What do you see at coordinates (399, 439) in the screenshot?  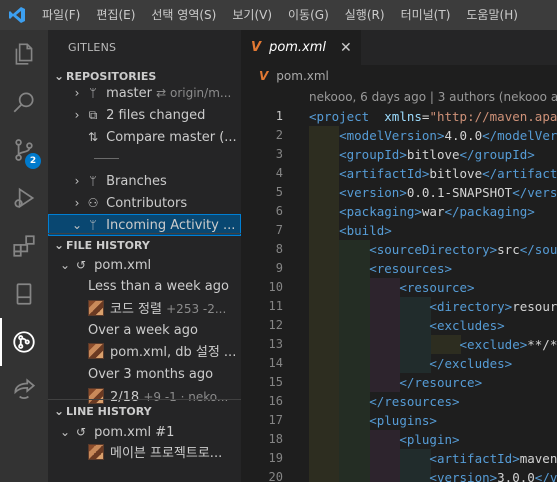 I see `code-line: 18 <plugin>` at bounding box center [399, 439].